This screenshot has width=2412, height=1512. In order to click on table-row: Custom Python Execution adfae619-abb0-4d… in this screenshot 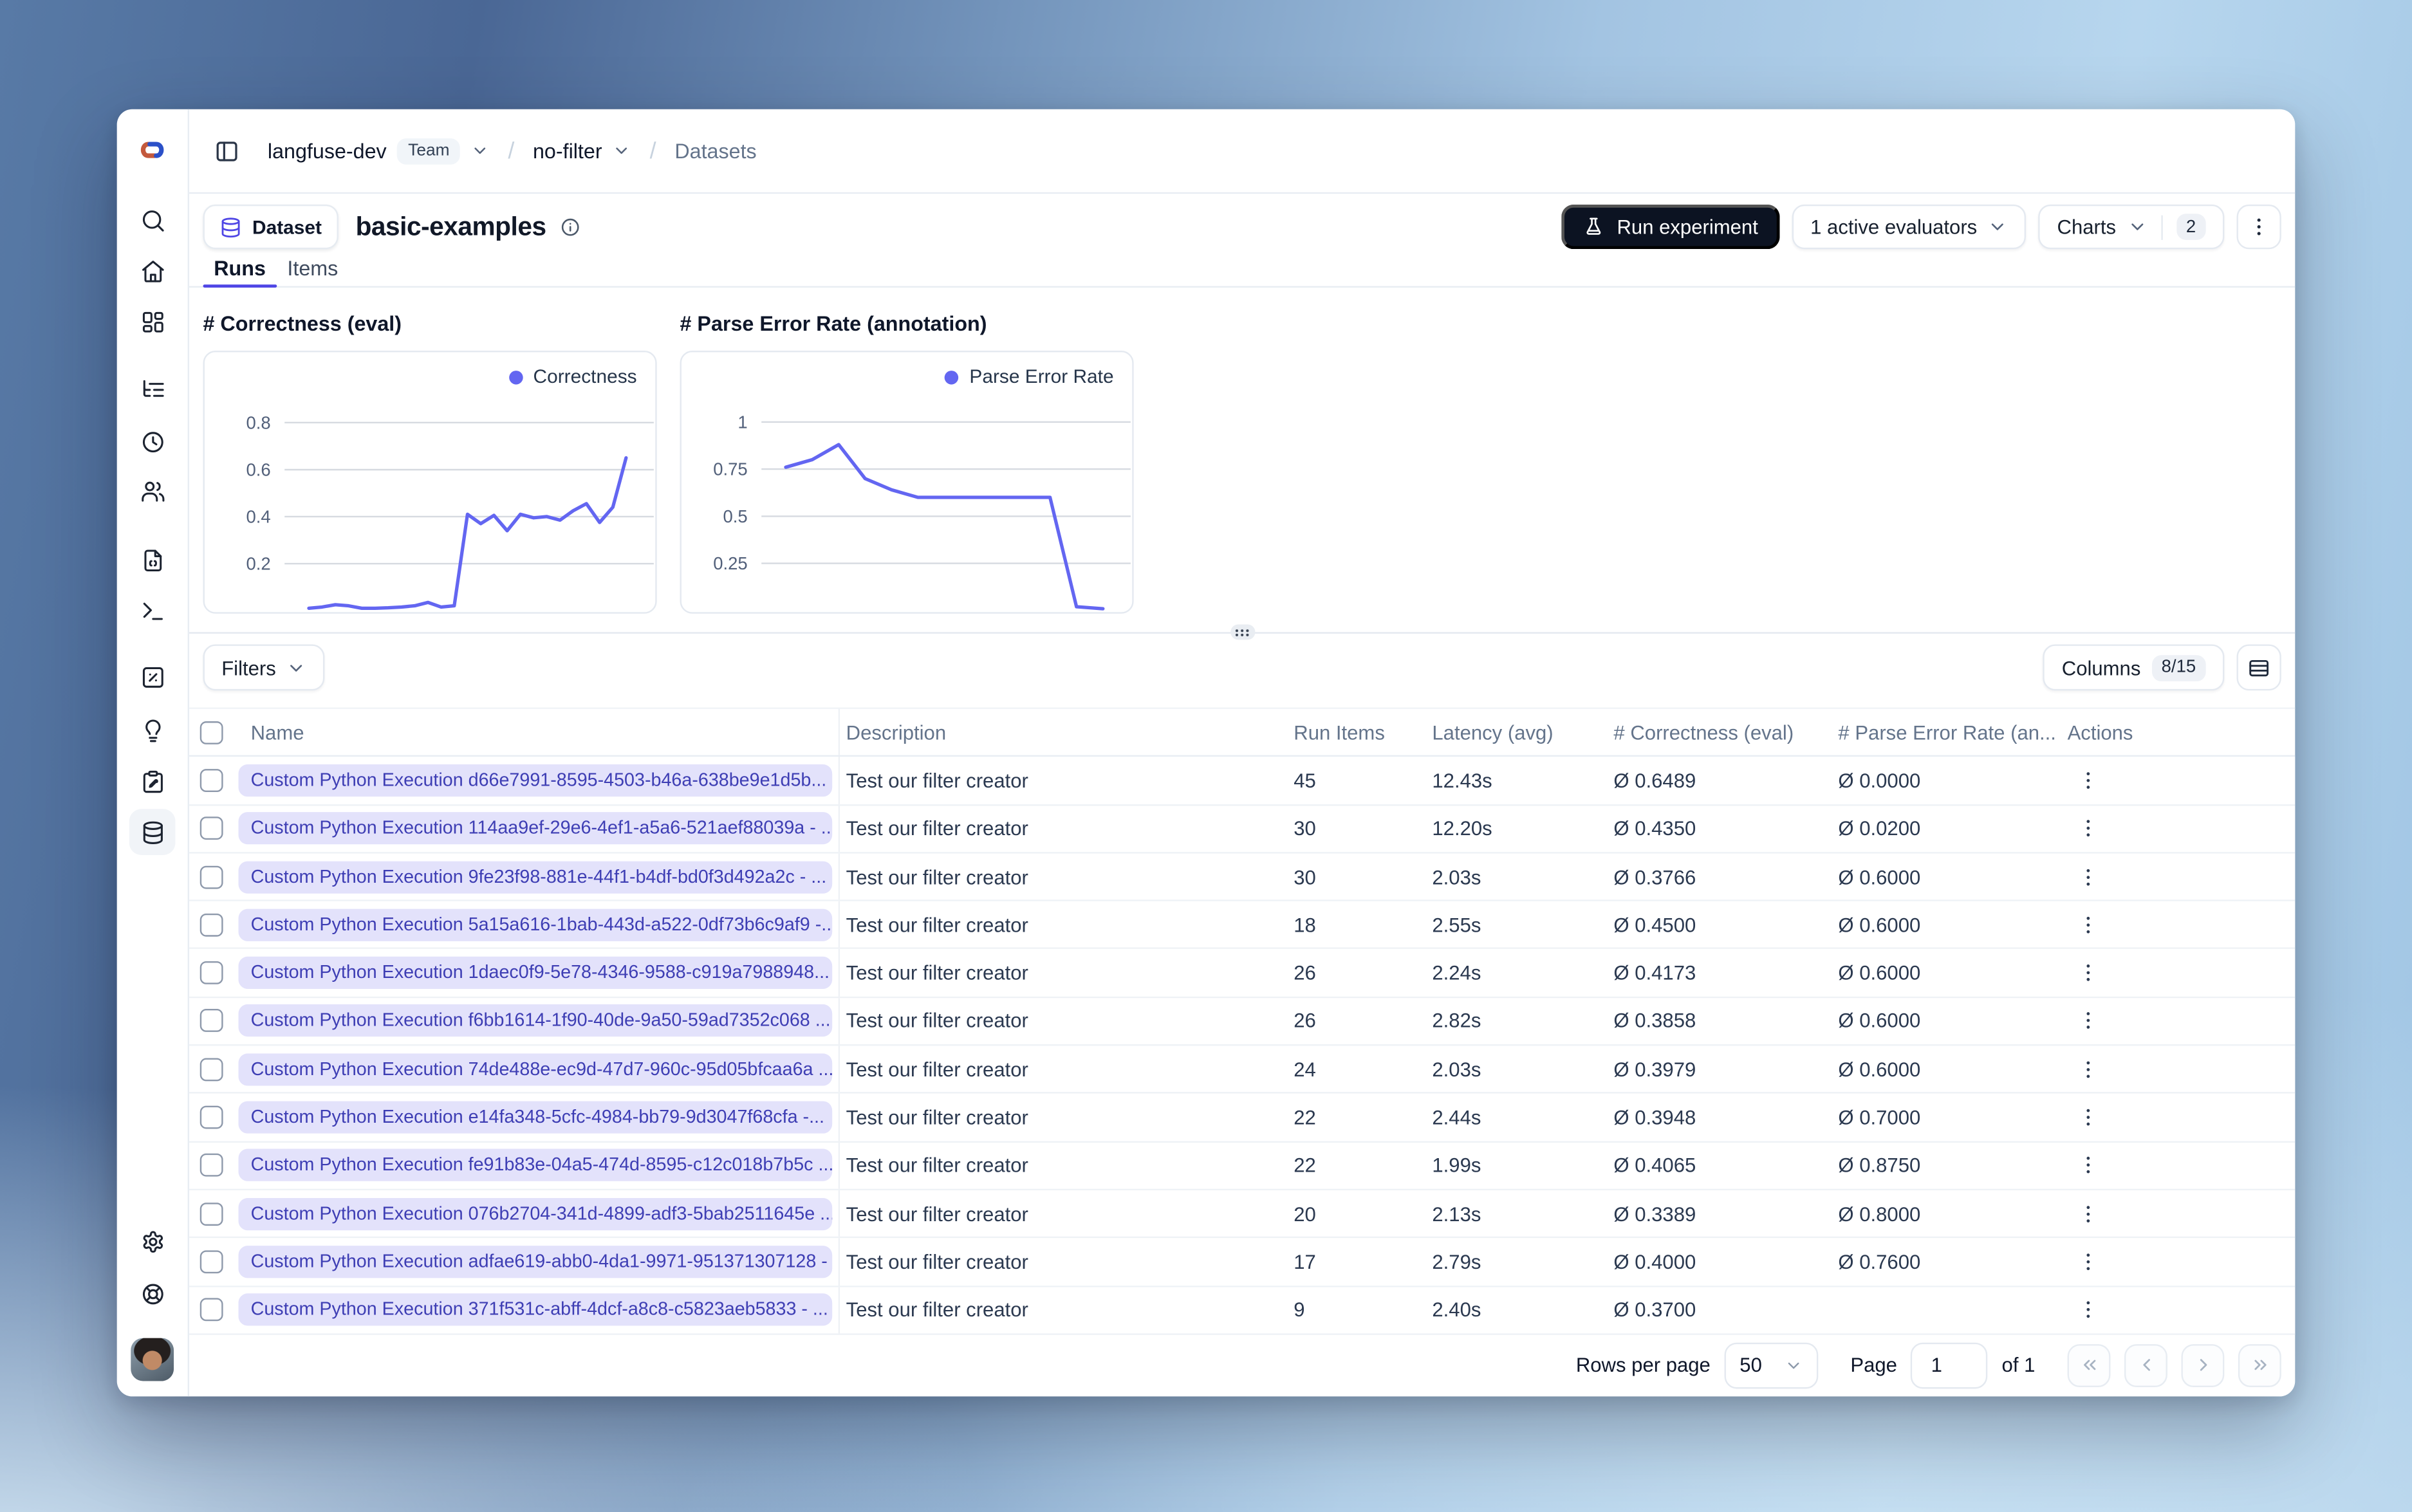, I will do `click(1242, 1262)`.